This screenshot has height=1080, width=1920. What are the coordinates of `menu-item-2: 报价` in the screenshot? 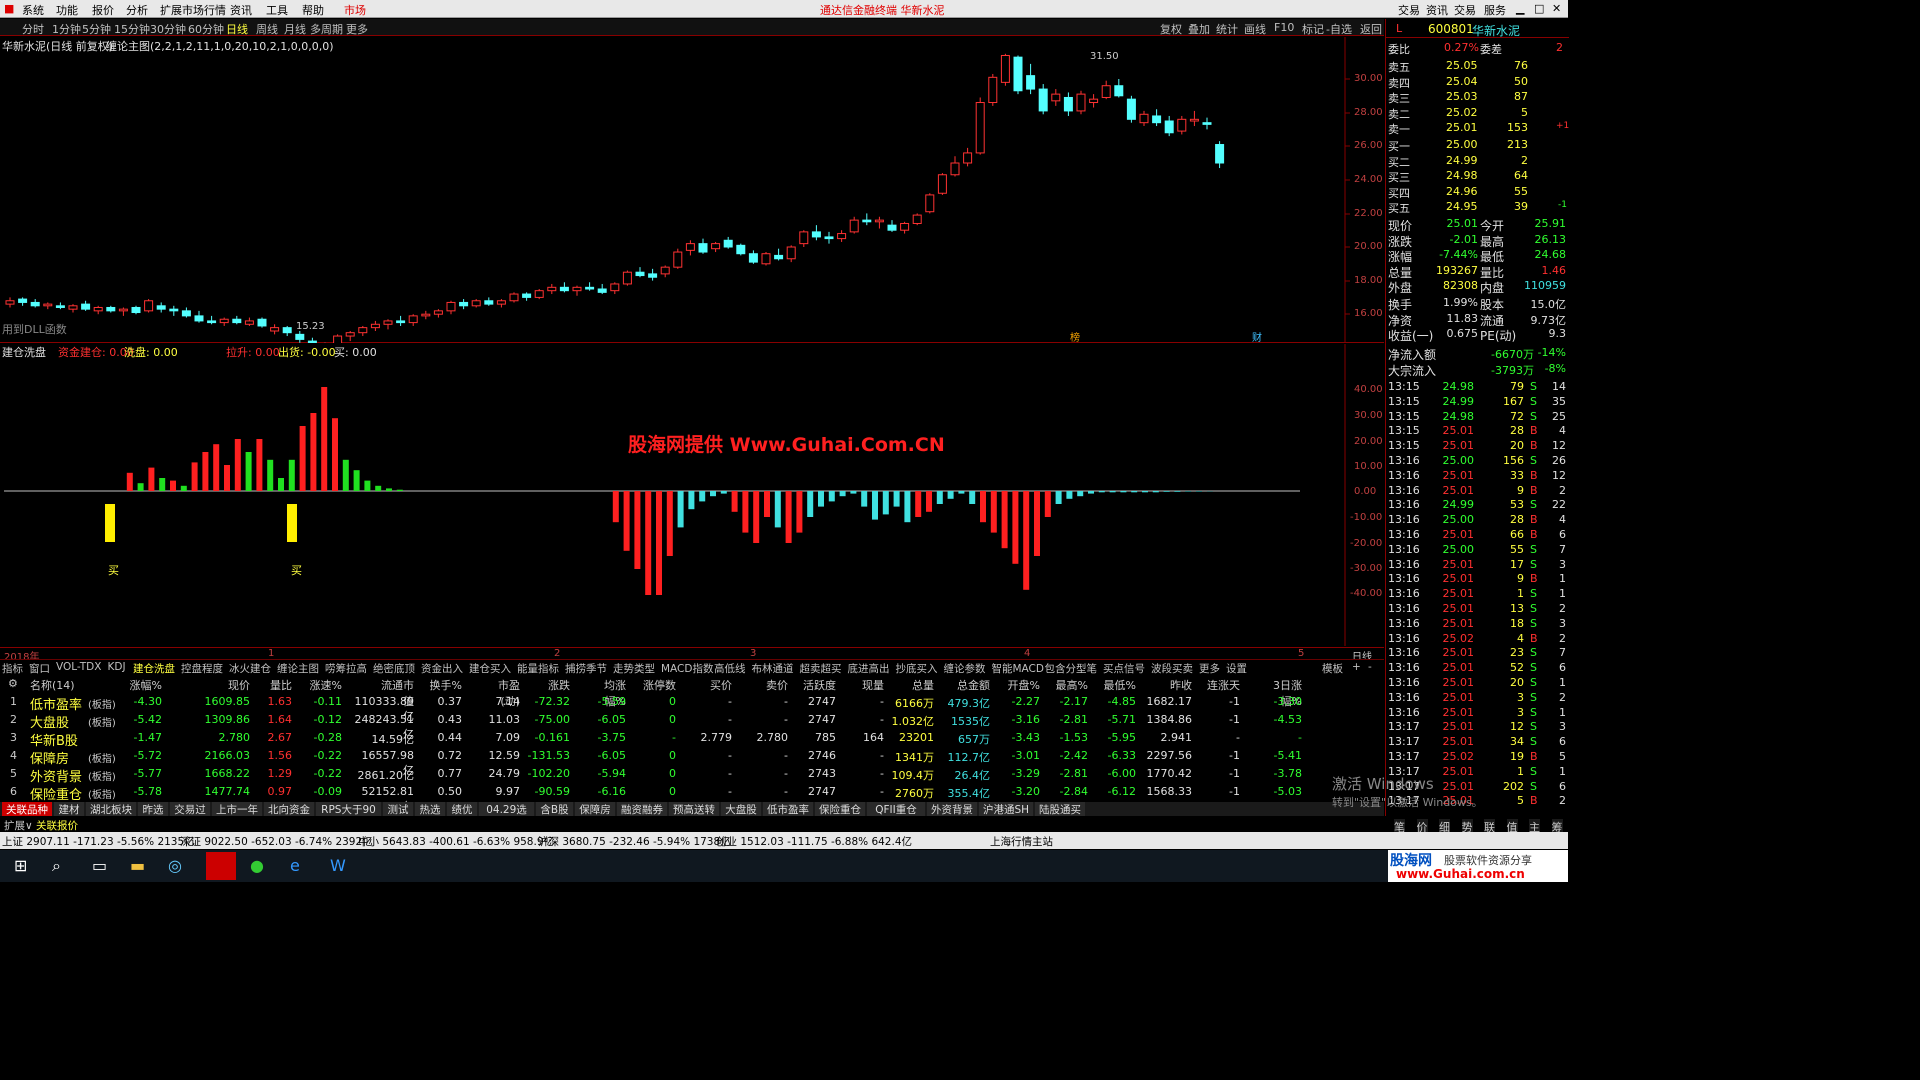 It's located at (103, 10).